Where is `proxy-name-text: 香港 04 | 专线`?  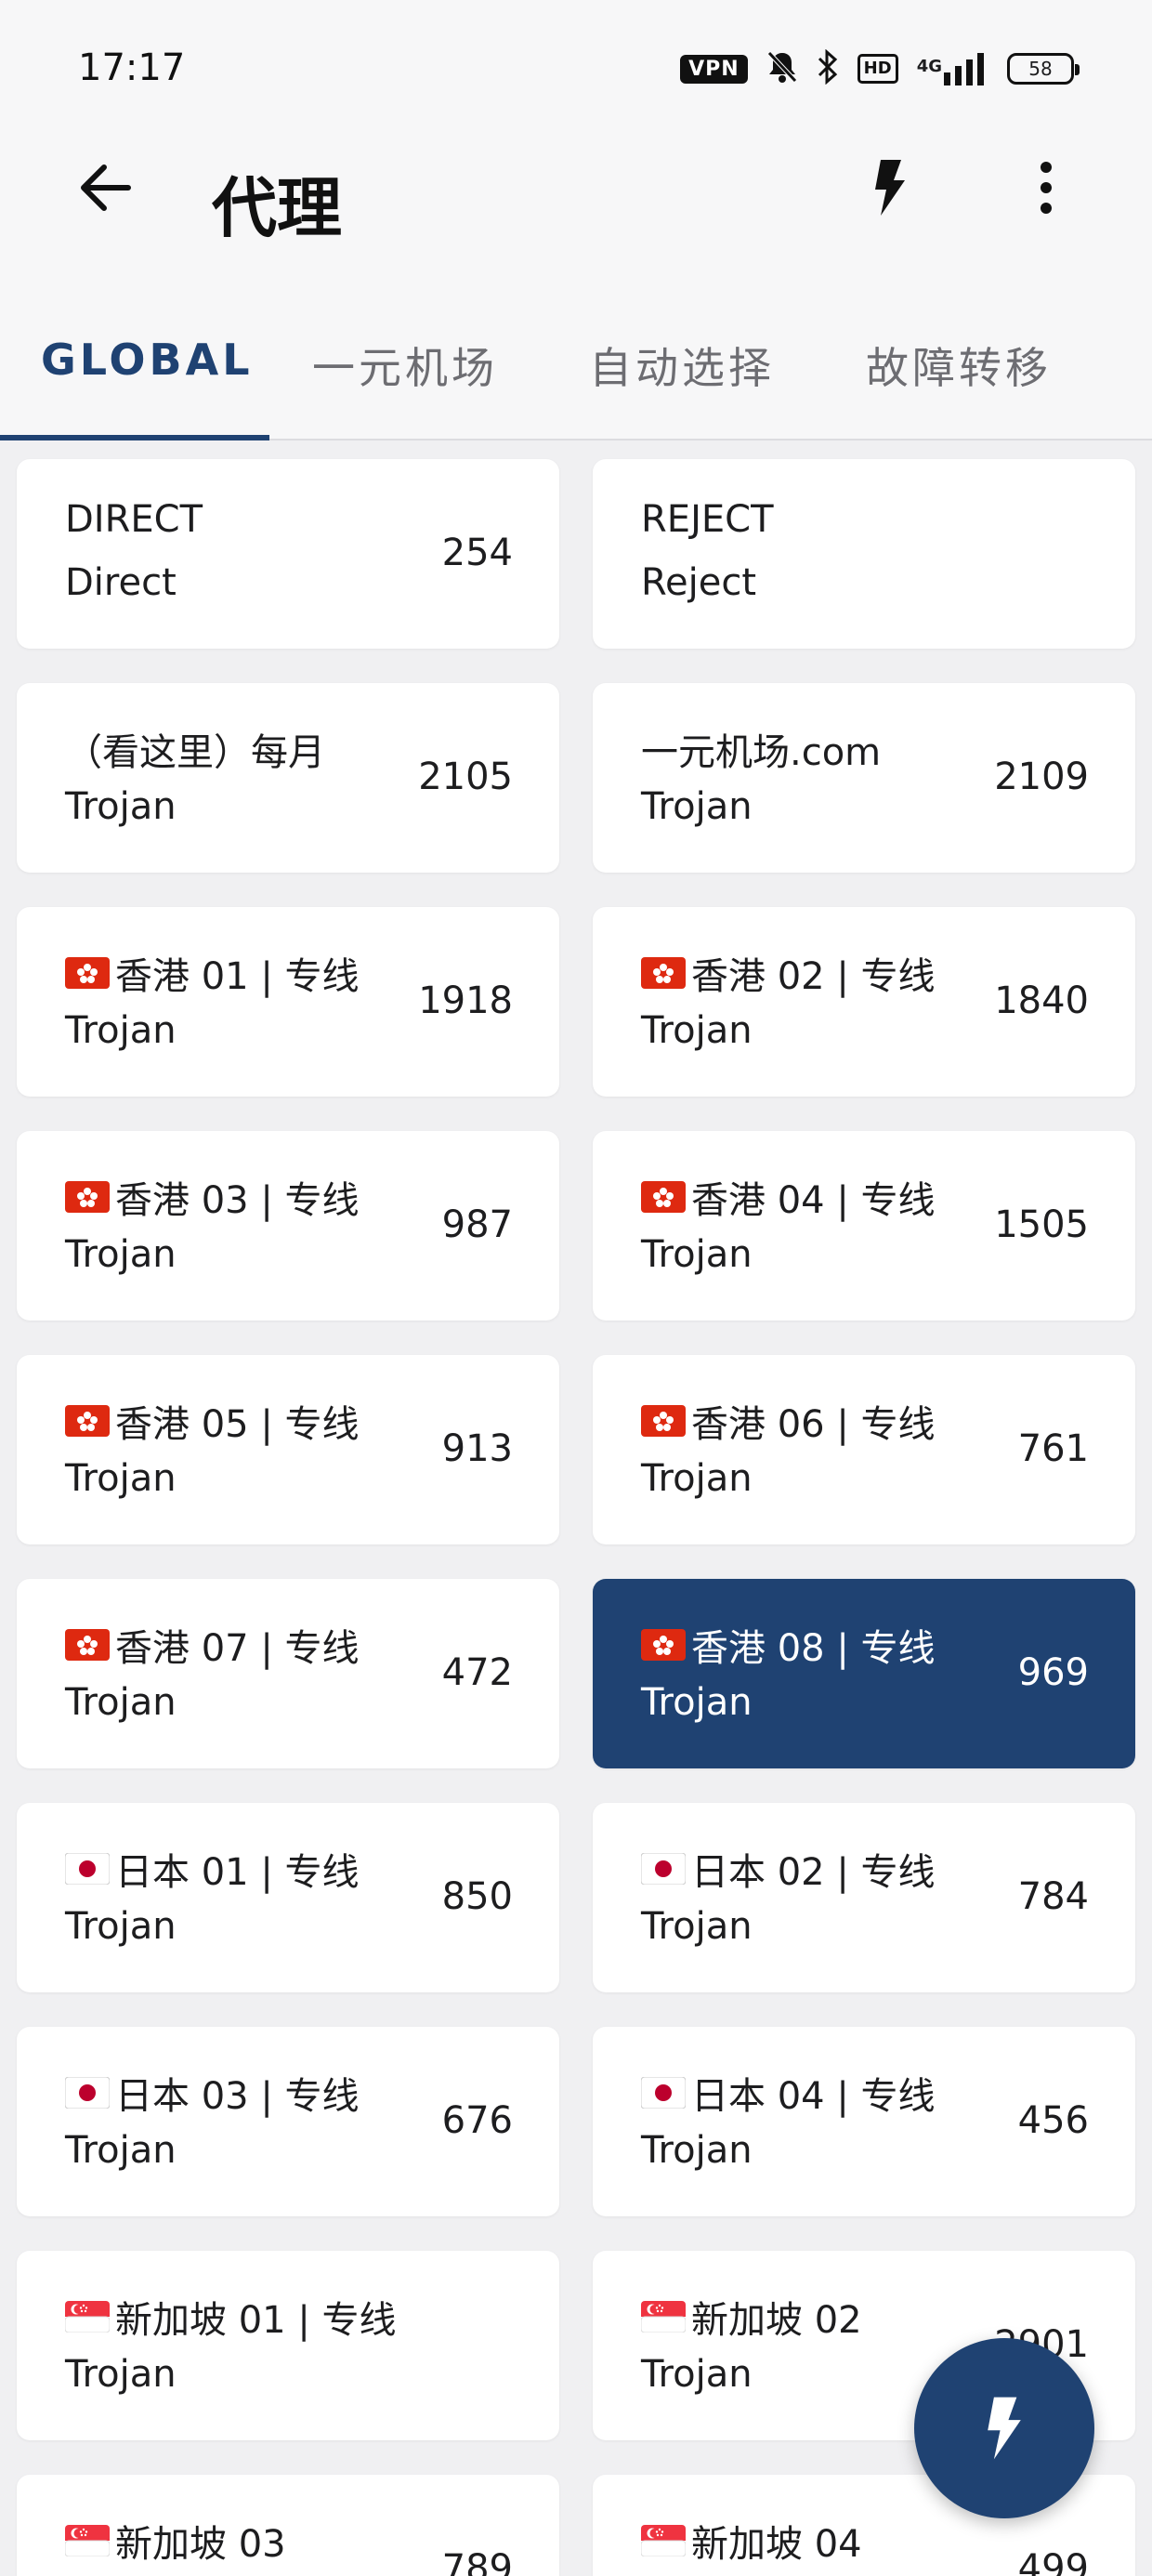
proxy-name-text: 香港 04 | 专线 is located at coordinates (813, 1200).